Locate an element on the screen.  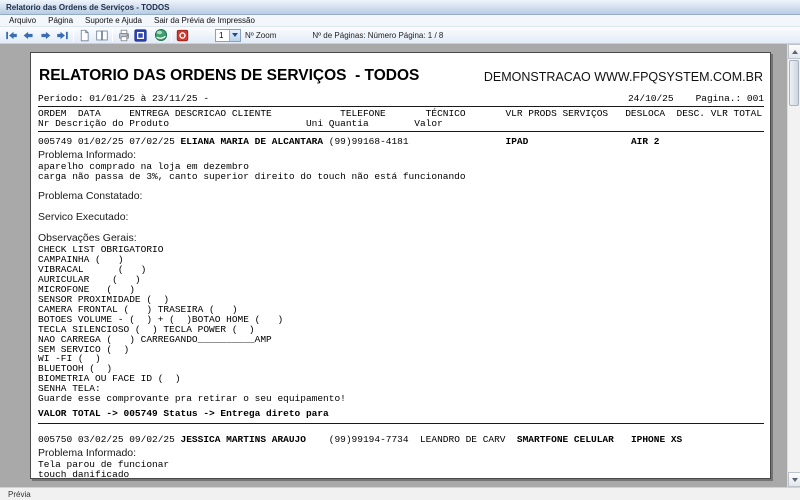
title-bar: Relatorio das Ordens de Serviços - TODOS is located at coordinates (400, 7).